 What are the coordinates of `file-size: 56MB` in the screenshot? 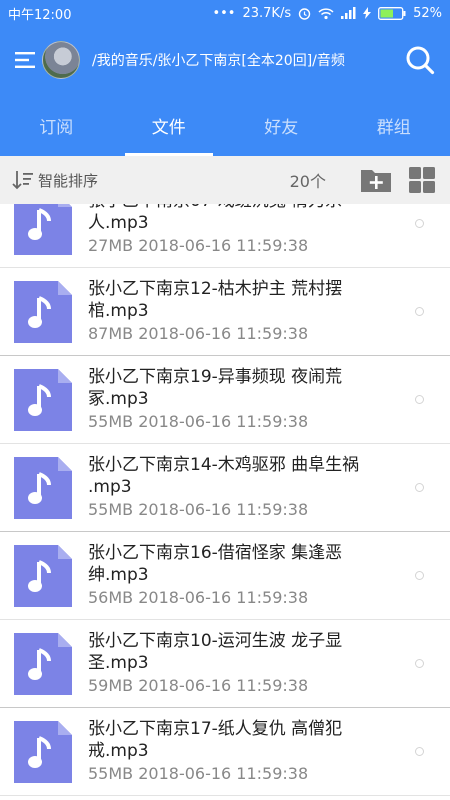 It's located at (111, 597).